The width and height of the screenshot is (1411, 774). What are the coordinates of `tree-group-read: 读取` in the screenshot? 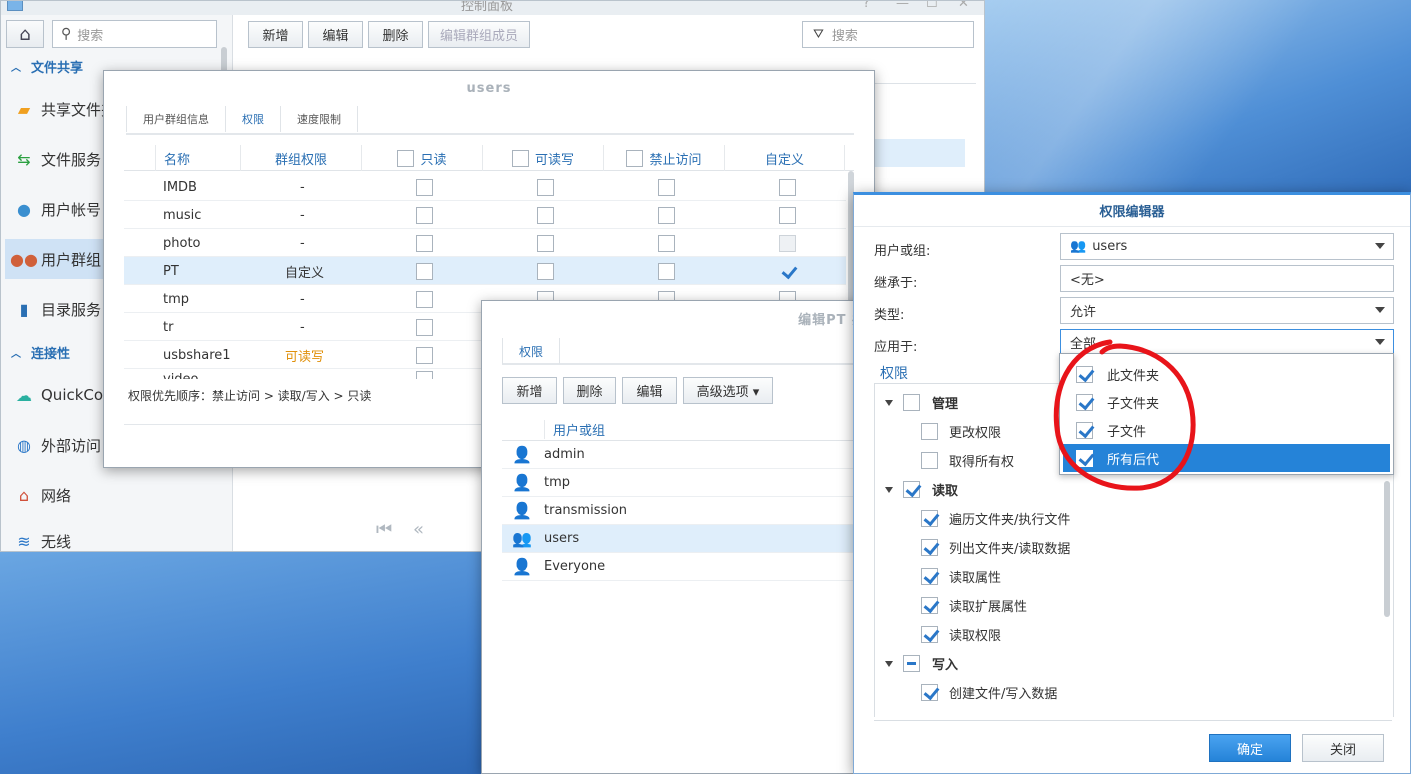 It's located at (1130, 489).